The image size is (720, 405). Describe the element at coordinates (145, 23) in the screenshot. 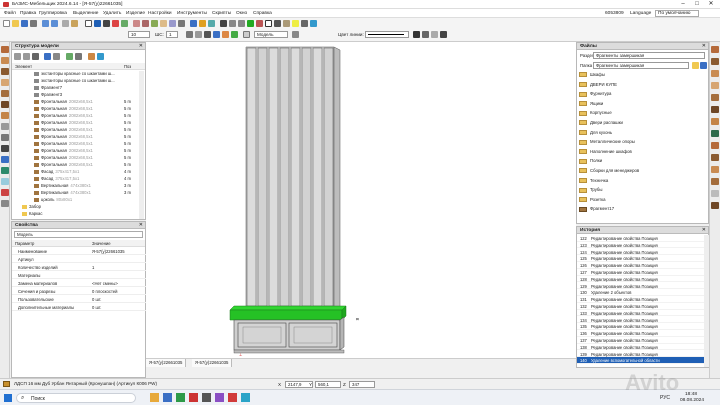

I see `box-icon` at that location.